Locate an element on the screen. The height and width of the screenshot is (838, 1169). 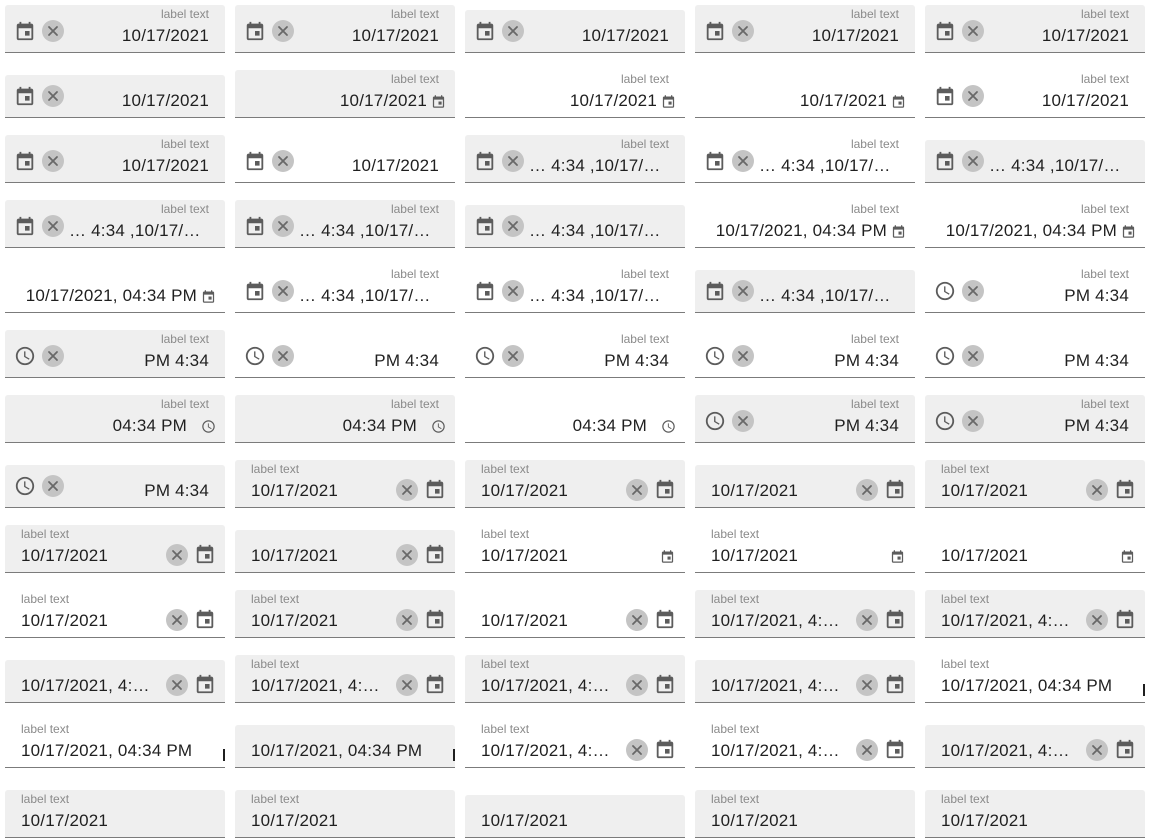
date-time-field: 10/17/2021, 04:34 PM is located at coordinates (115, 291).